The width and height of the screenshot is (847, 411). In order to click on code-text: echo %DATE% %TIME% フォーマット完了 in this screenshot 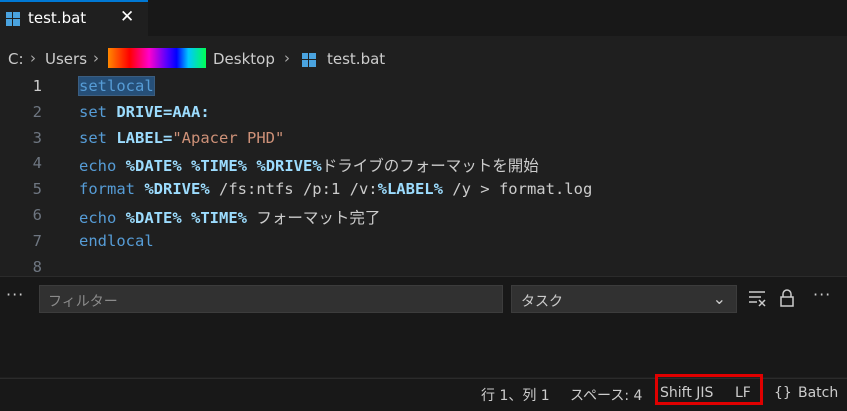, I will do `click(229, 217)`.